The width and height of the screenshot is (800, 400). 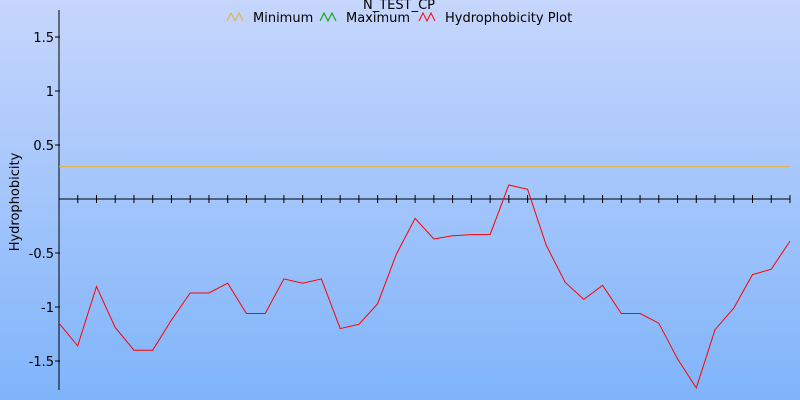 I want to click on y-tick-label: 1, so click(x=50, y=92).